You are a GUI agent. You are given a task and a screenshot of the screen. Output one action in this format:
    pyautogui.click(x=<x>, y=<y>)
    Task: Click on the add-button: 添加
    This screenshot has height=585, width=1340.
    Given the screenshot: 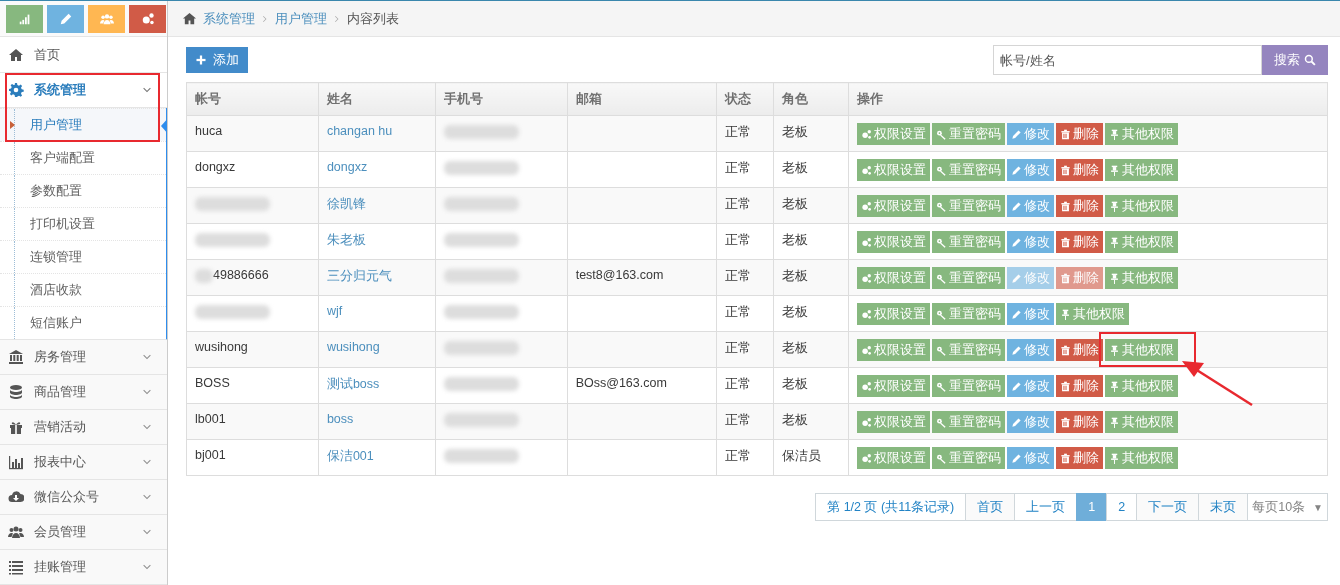 What is the action you would take?
    pyautogui.click(x=217, y=60)
    